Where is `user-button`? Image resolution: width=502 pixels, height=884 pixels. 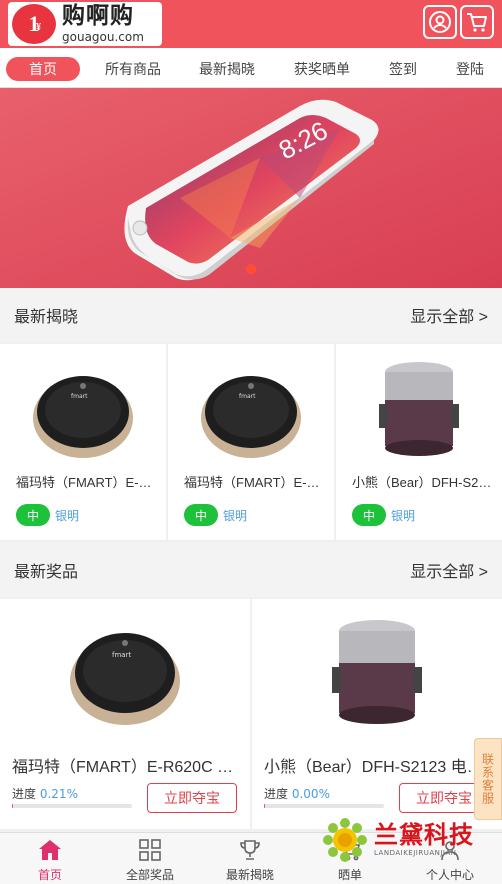 user-button is located at coordinates (440, 22).